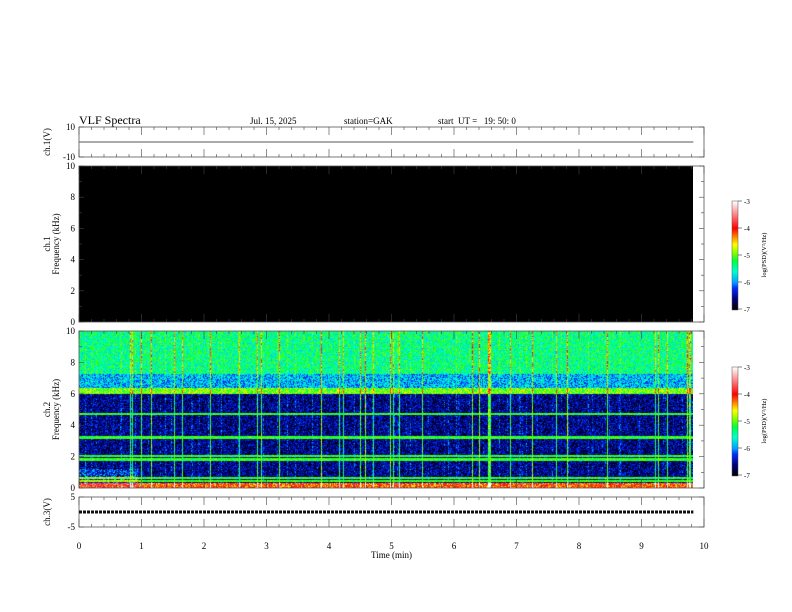 The image size is (792, 612). I want to click on y-tick-label: 5, so click(73, 497).